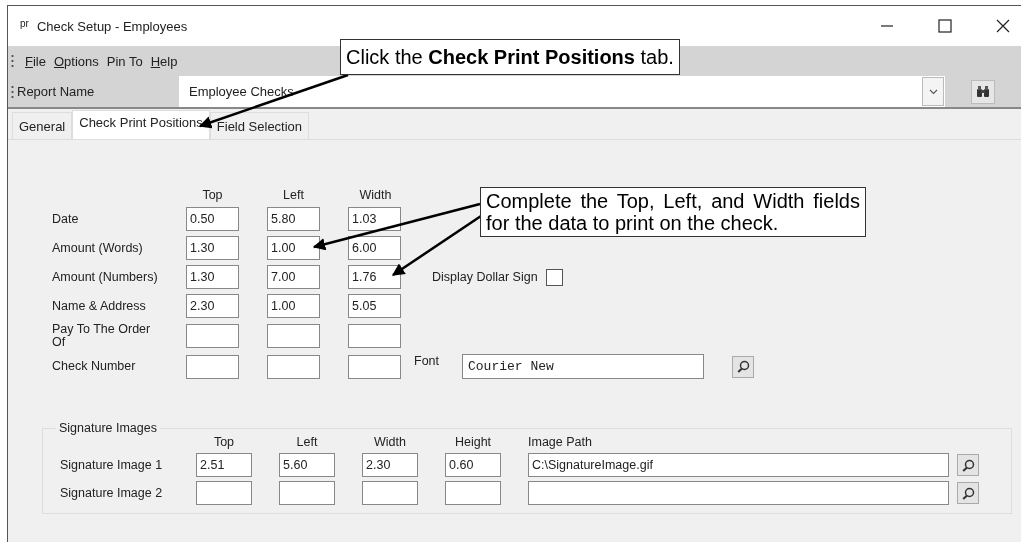  What do you see at coordinates (945, 26) in the screenshot?
I see `maximize-icon` at bounding box center [945, 26].